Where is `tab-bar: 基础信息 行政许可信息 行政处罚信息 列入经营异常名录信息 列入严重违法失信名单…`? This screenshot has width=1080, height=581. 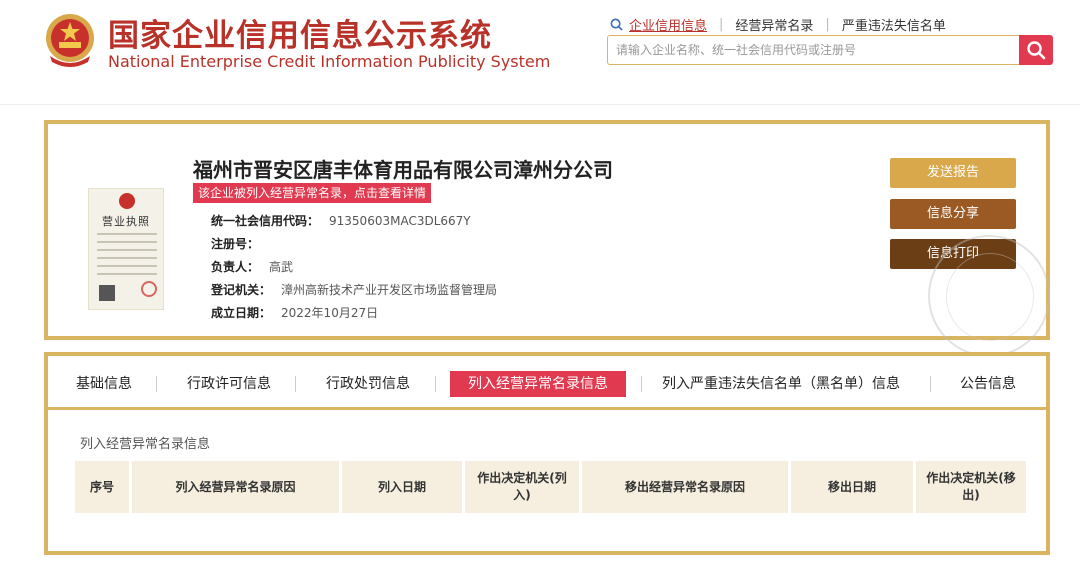 tab-bar: 基础信息 行政许可信息 行政处罚信息 列入经营异常名录信息 列入严重违法失信名单… is located at coordinates (547, 383).